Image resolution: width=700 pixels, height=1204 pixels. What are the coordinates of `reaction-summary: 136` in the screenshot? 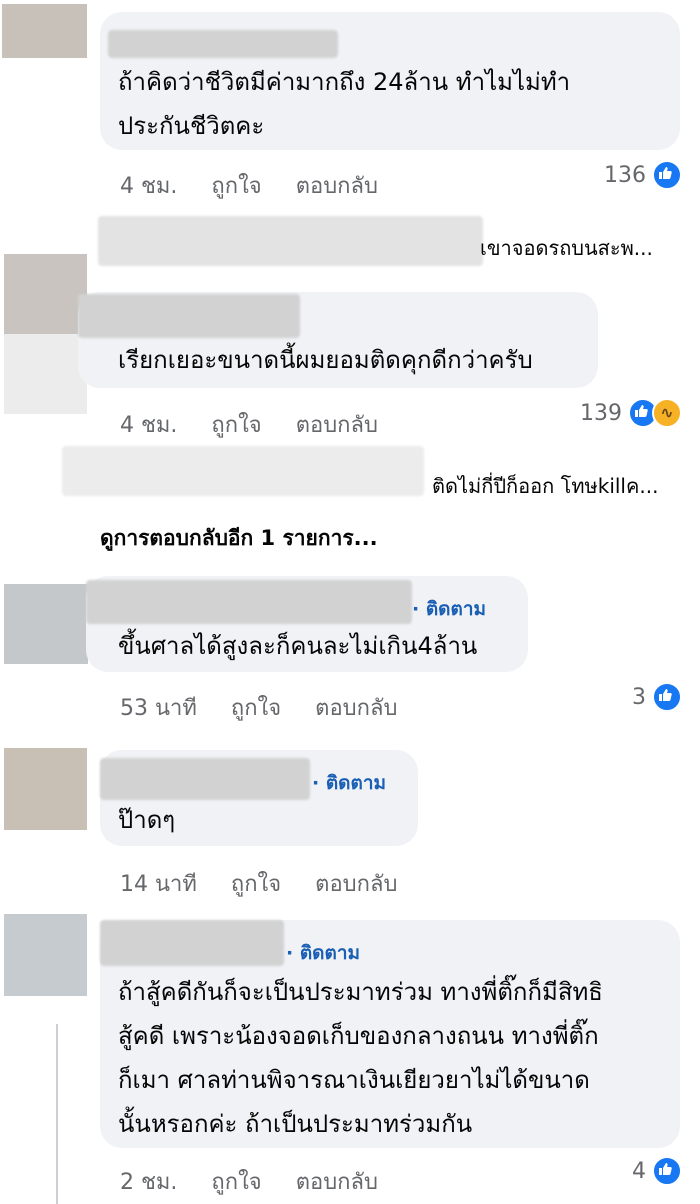 It's located at (643, 175).